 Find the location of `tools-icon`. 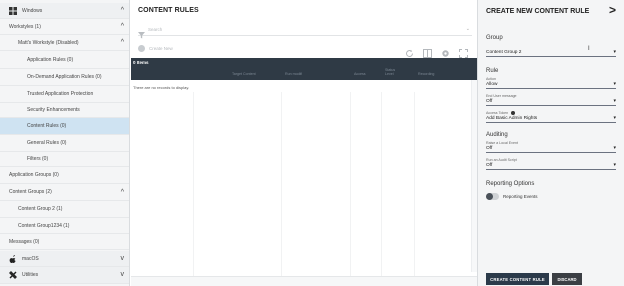

tools-icon is located at coordinates (13, 275).